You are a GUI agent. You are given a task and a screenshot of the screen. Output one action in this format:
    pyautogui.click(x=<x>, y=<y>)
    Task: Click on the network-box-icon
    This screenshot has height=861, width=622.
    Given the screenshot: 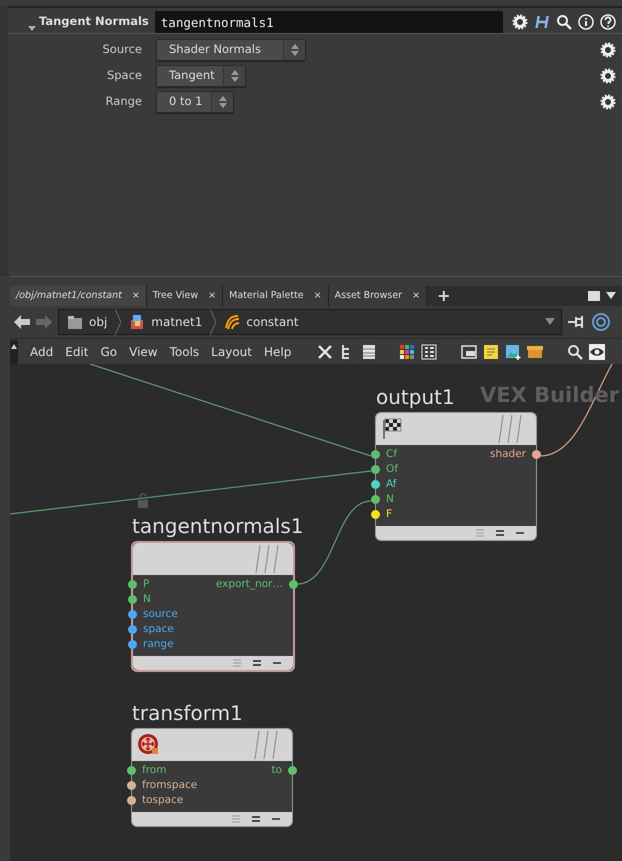 What is the action you would take?
    pyautogui.click(x=469, y=352)
    